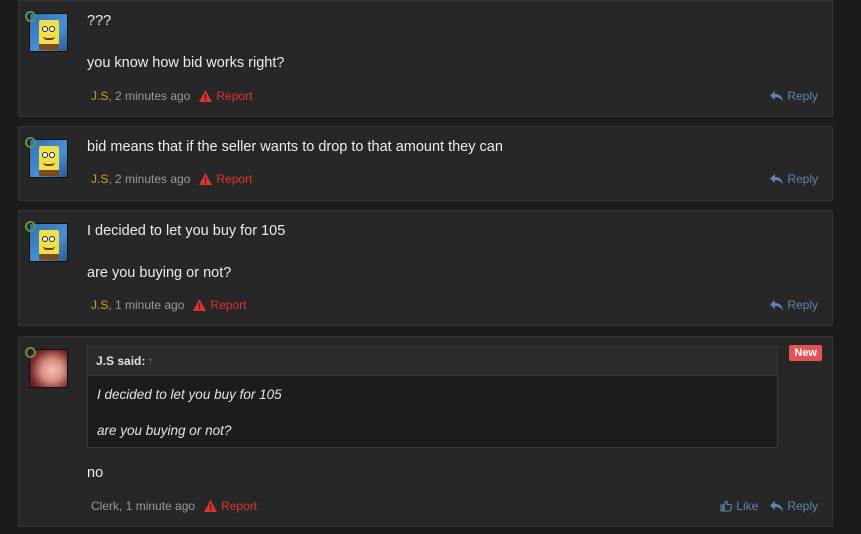  I want to click on author-link: Clerk, so click(105, 506).